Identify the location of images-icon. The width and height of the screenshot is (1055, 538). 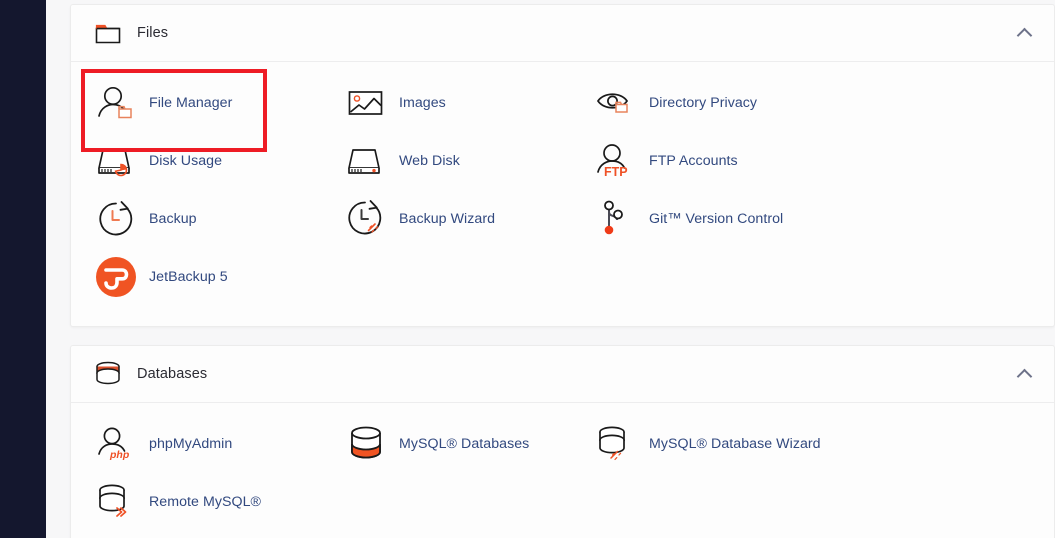
(366, 103).